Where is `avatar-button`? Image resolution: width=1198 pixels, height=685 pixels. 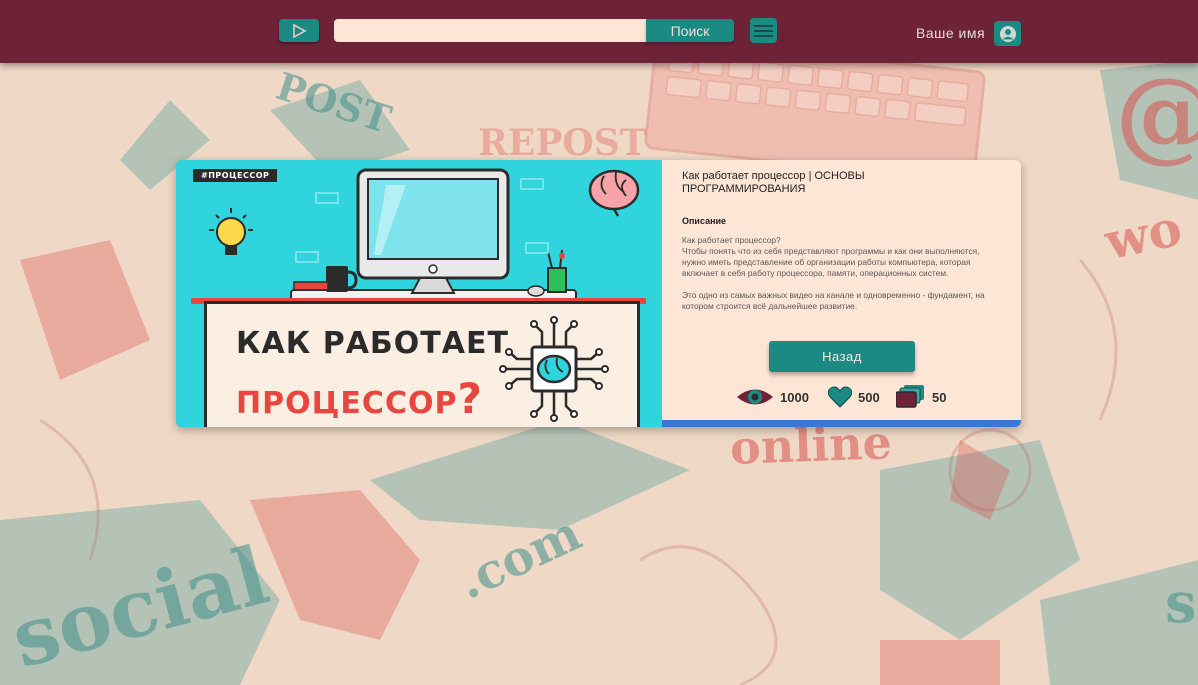 avatar-button is located at coordinates (1007, 33).